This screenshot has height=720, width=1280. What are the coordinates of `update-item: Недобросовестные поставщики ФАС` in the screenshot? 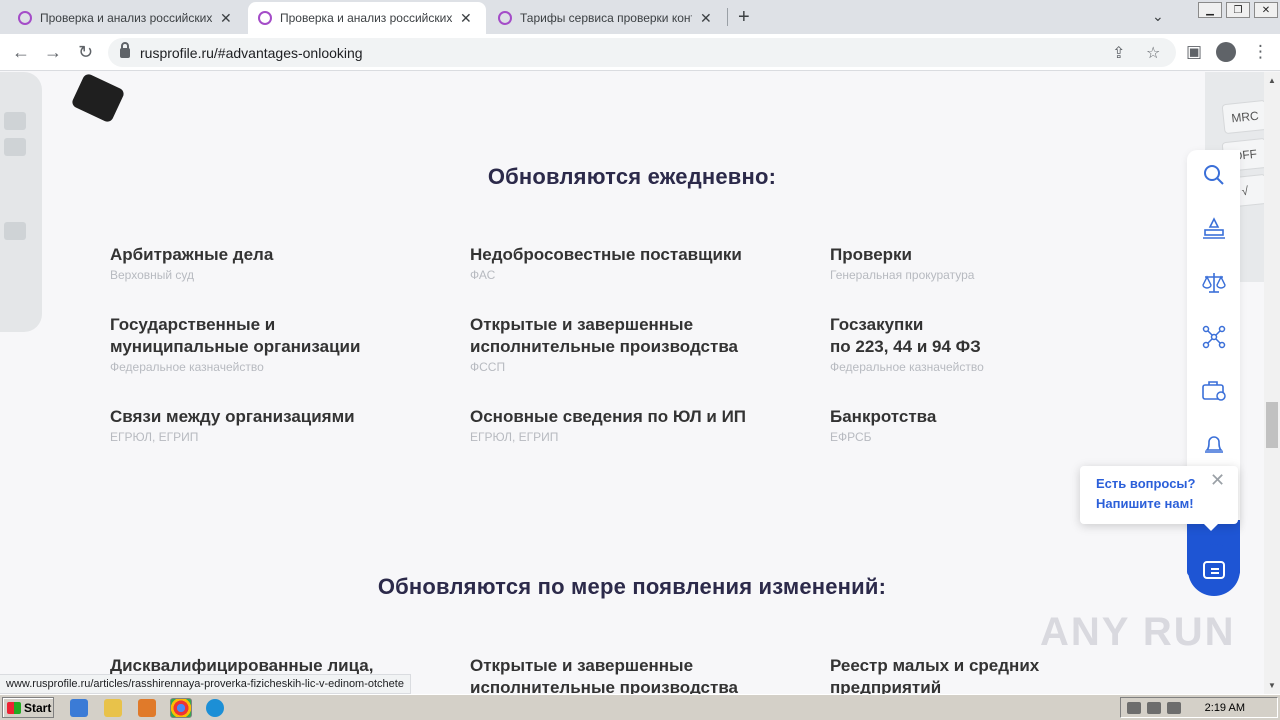 It's located at (635, 263).